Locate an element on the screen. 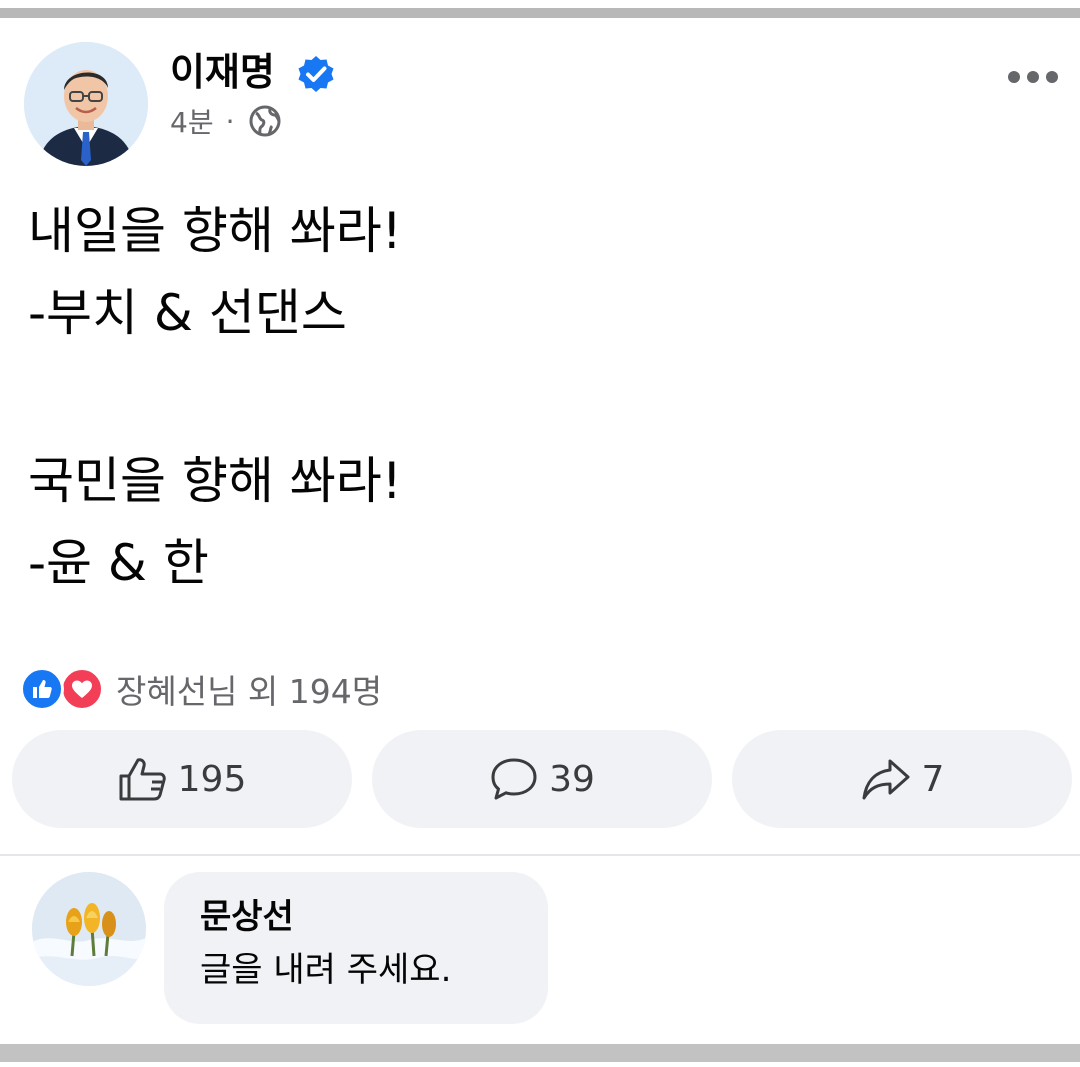 This screenshot has width=1080, height=1067. post-text-blank-line is located at coordinates (215, 397).